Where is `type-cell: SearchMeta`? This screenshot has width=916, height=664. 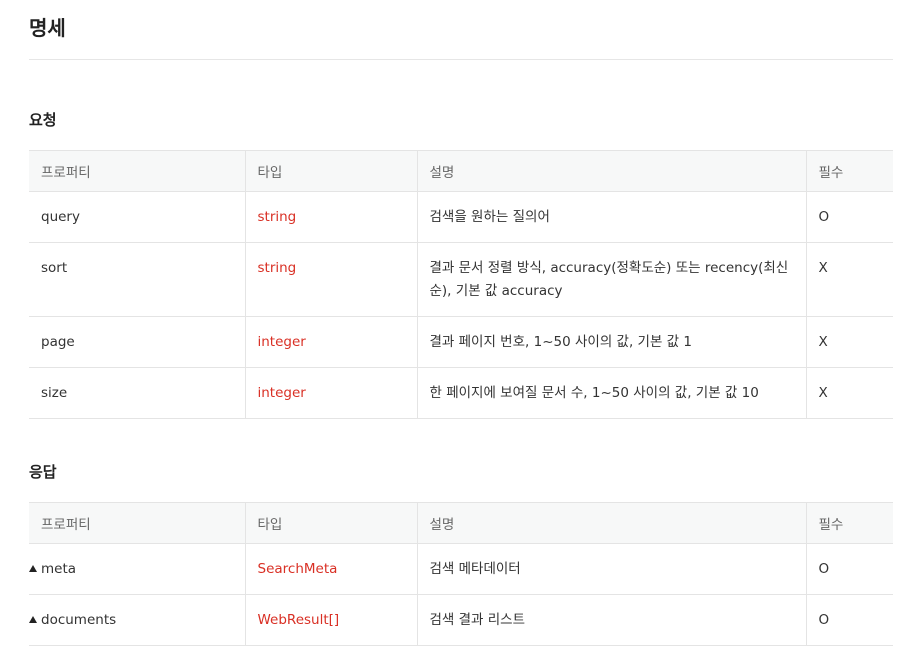
type-cell: SearchMeta is located at coordinates (330, 569).